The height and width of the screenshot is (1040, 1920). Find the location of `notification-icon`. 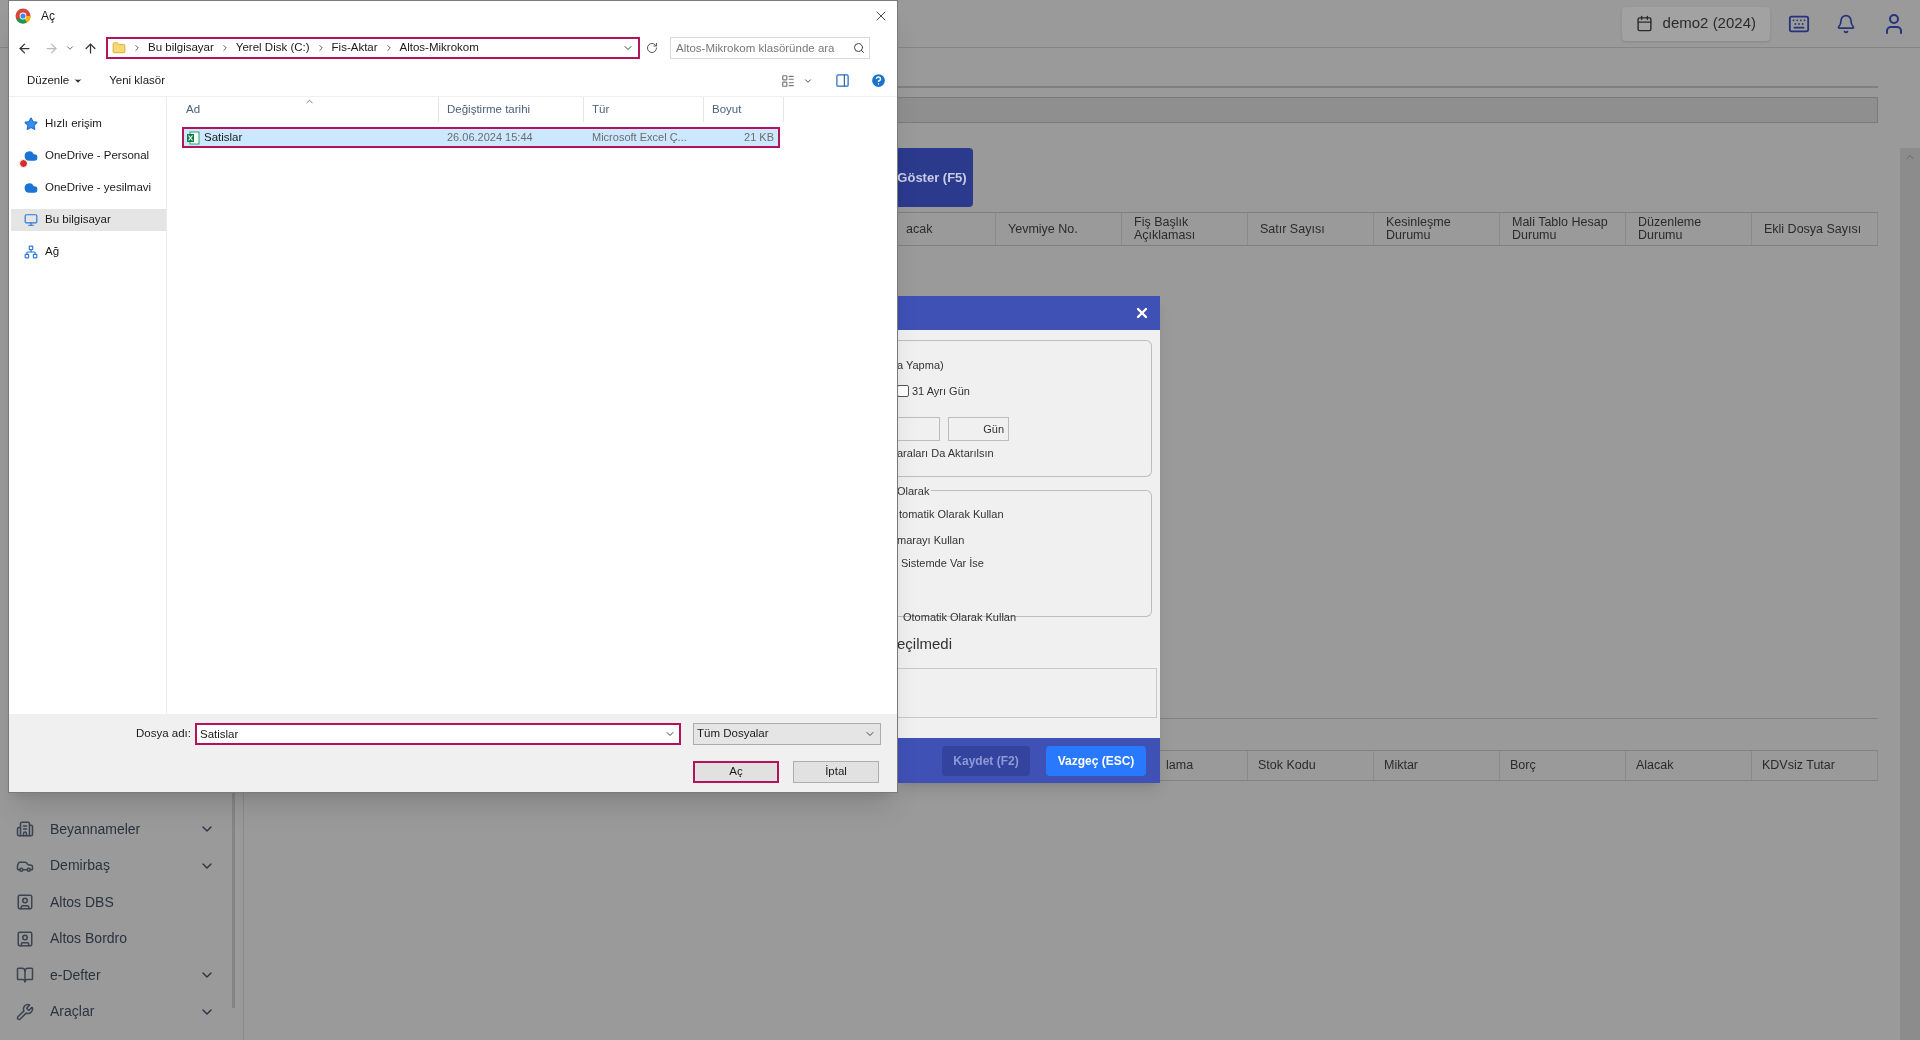

notification-icon is located at coordinates (1846, 23).